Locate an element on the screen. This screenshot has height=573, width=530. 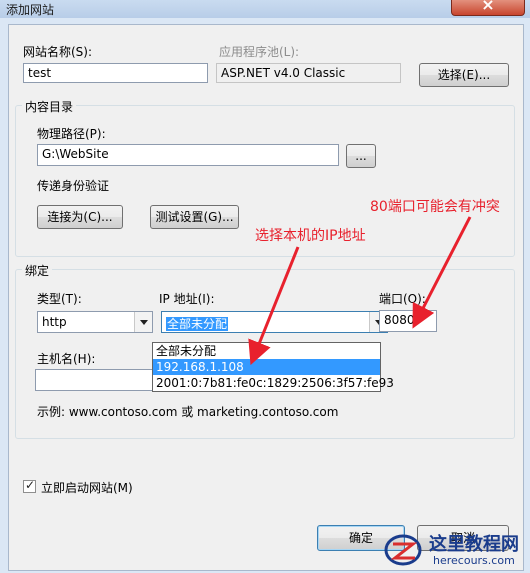
watermark-brand: 这里教程网 is located at coordinates (474, 544).